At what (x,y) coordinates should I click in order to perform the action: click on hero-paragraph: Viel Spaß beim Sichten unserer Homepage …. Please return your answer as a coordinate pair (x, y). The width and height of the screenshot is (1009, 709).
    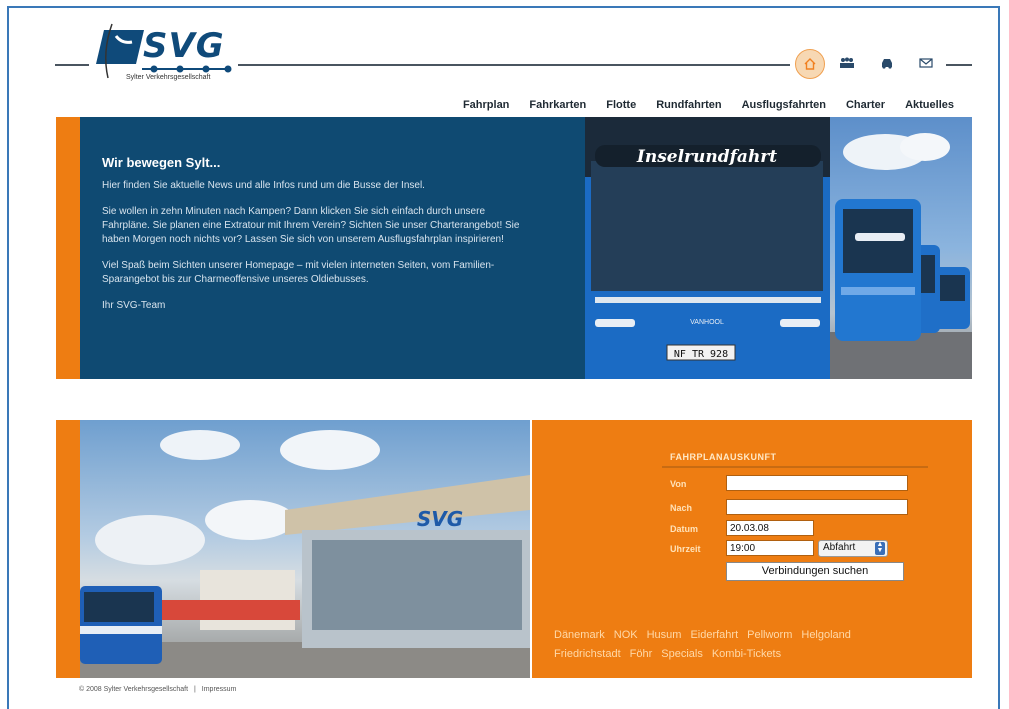
    Looking at the image, I should click on (298, 272).